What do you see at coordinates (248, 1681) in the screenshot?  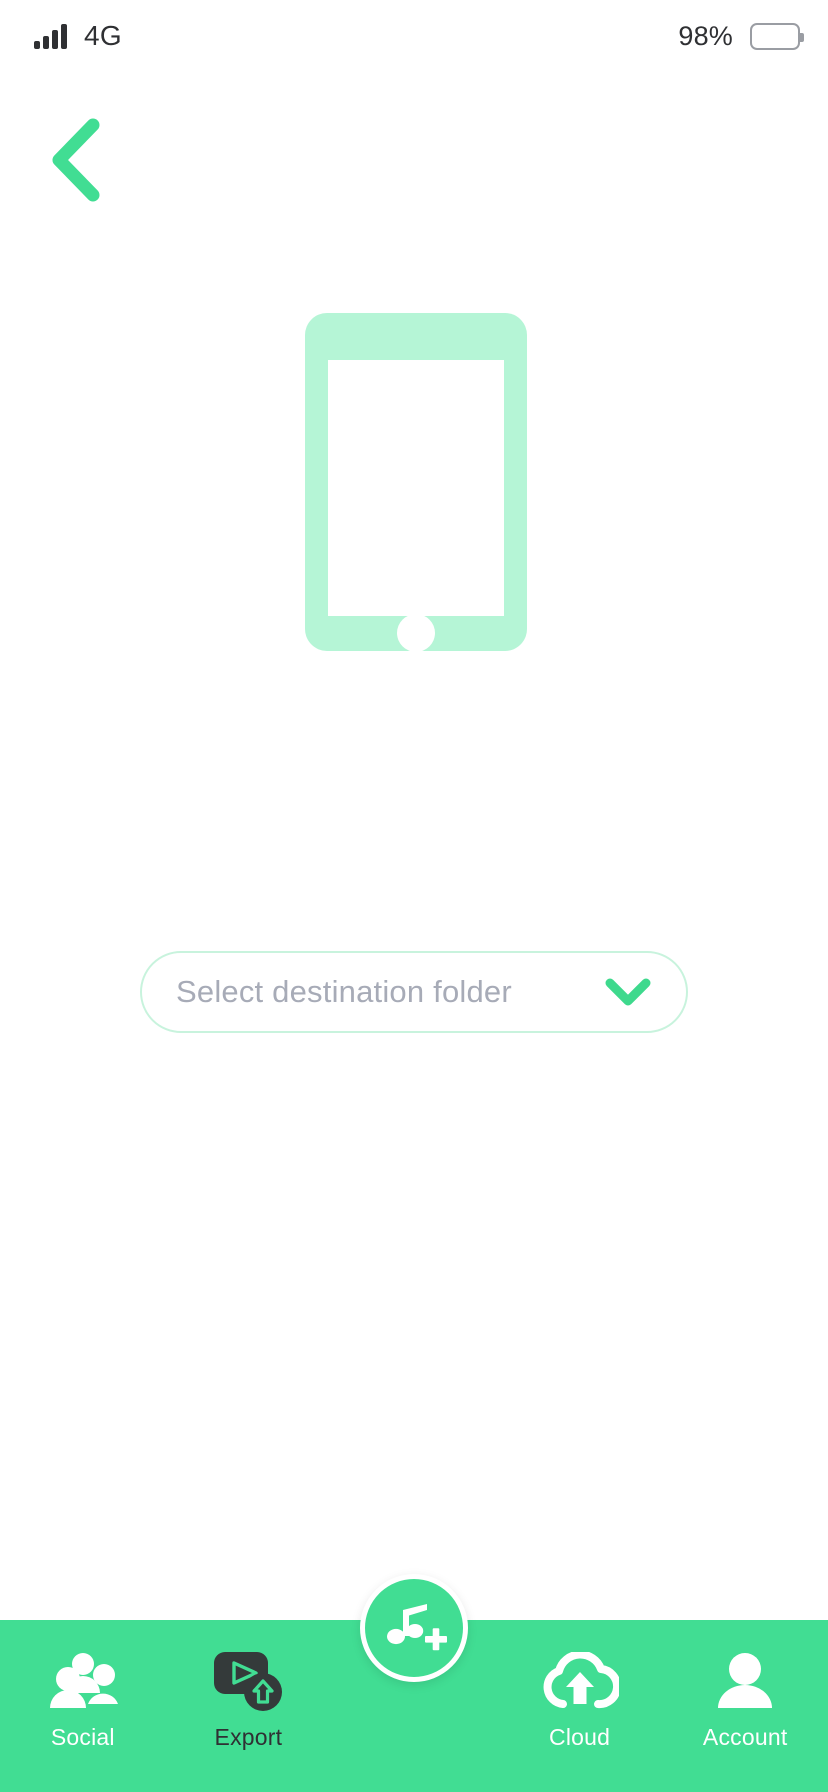 I see `video-export-icon` at bounding box center [248, 1681].